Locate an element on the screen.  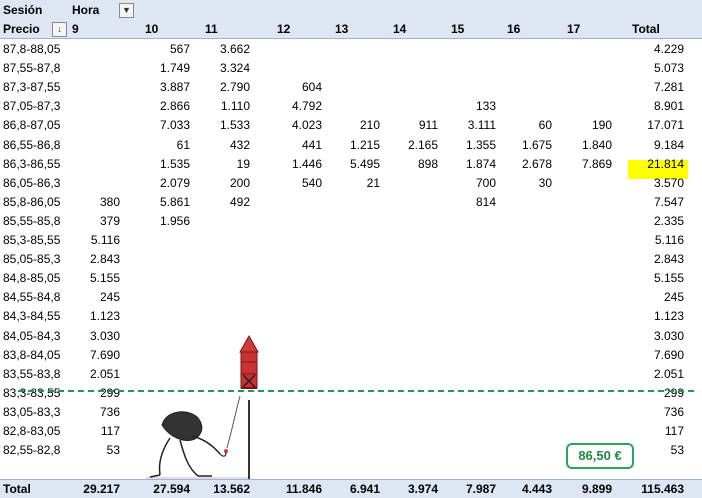
row-label: 87,55-87,8 is located at coordinates (32, 68).